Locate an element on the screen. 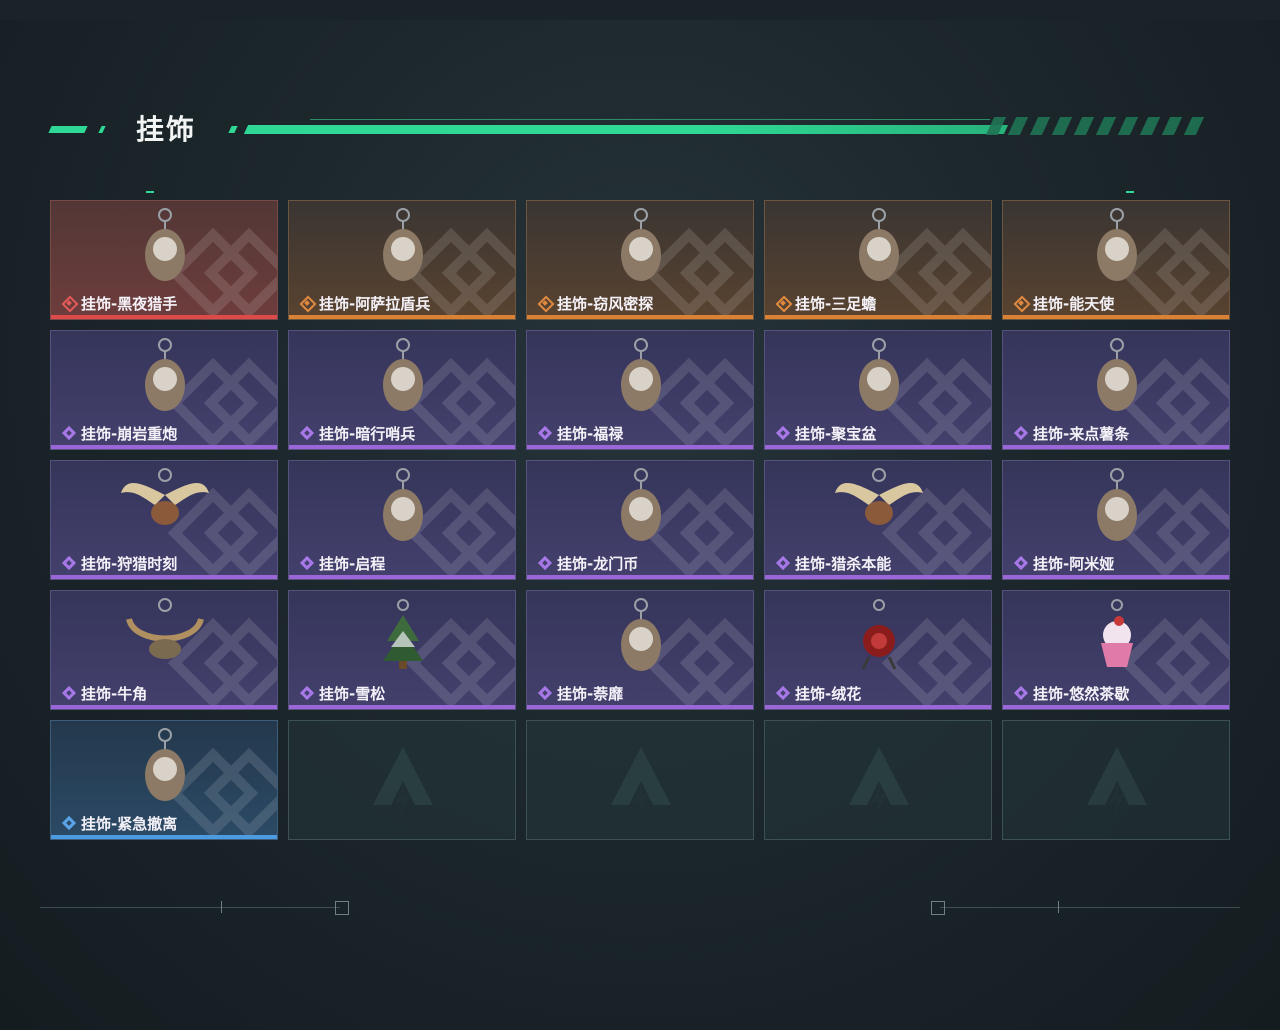 Image resolution: width=1280 pixels, height=1030 pixels. ornament-name: 挂饰-聚宝盆 is located at coordinates (836, 433).